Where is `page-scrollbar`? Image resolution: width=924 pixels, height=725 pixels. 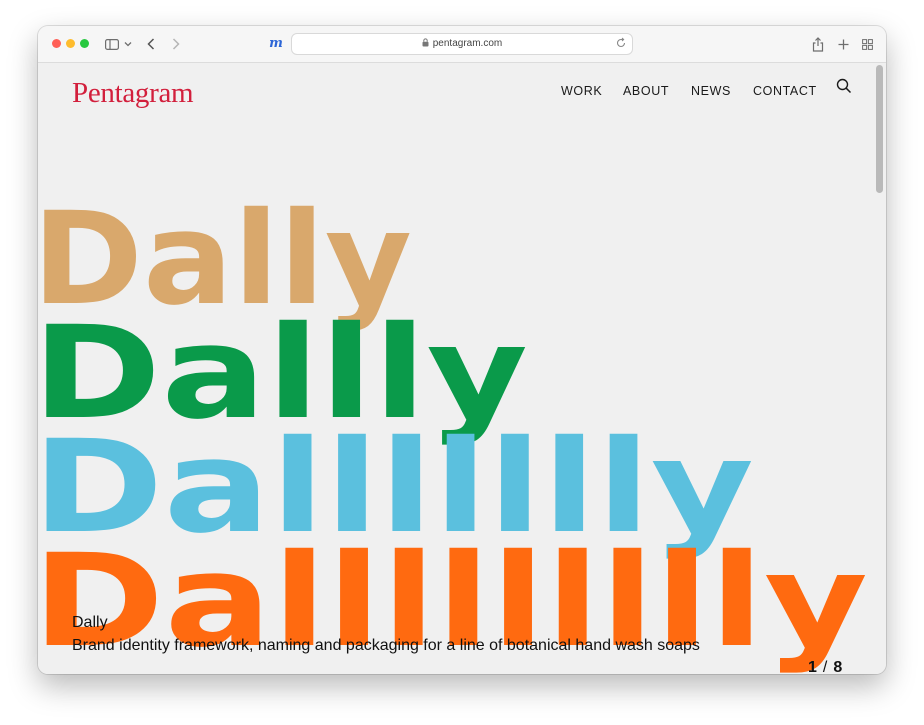 page-scrollbar is located at coordinates (879, 129).